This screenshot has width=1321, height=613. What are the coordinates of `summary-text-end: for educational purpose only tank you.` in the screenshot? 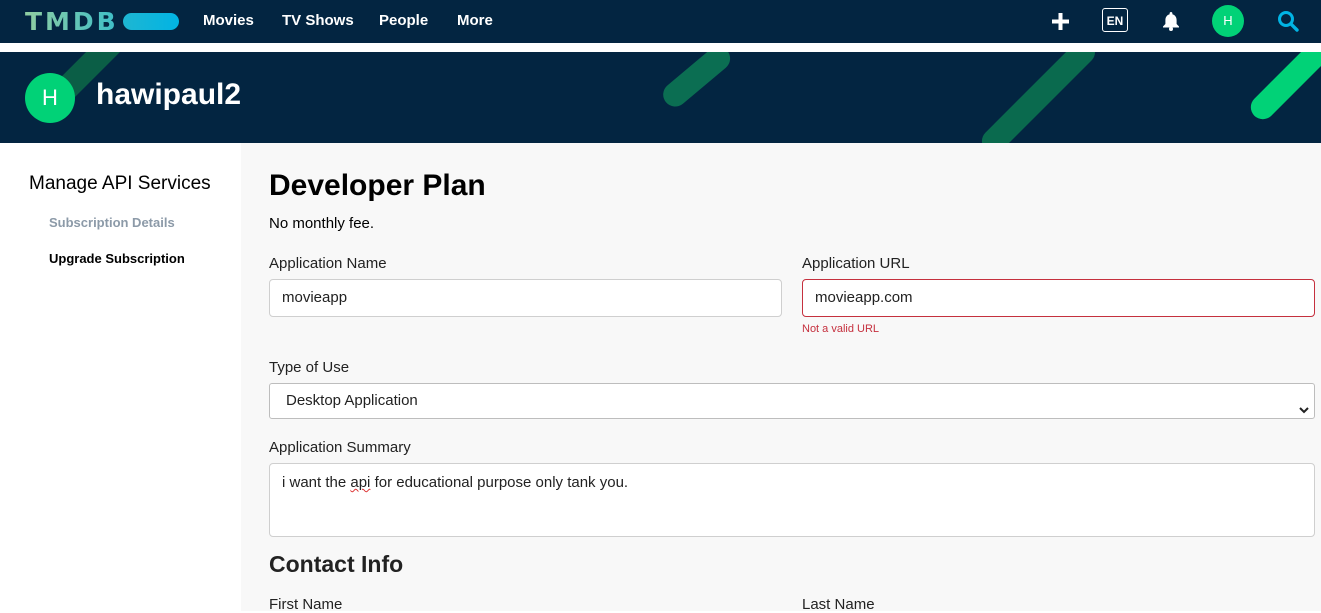 It's located at (499, 482).